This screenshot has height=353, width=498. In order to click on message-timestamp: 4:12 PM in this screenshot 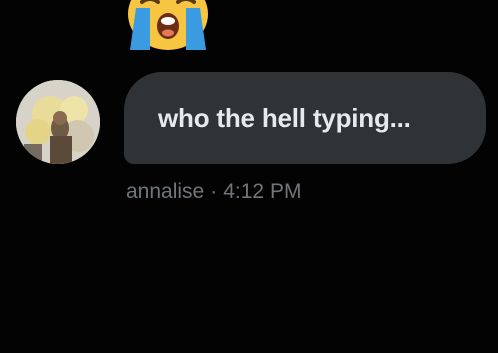, I will do `click(262, 191)`.